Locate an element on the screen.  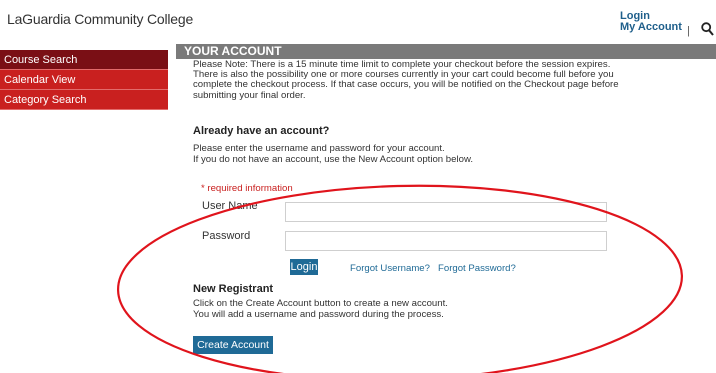
username-label: User Name is located at coordinates (230, 206).